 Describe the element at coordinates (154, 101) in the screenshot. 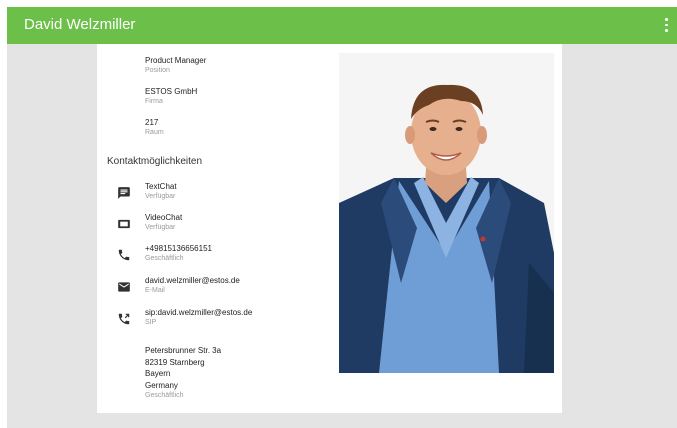

I see `company-label: Firma` at that location.